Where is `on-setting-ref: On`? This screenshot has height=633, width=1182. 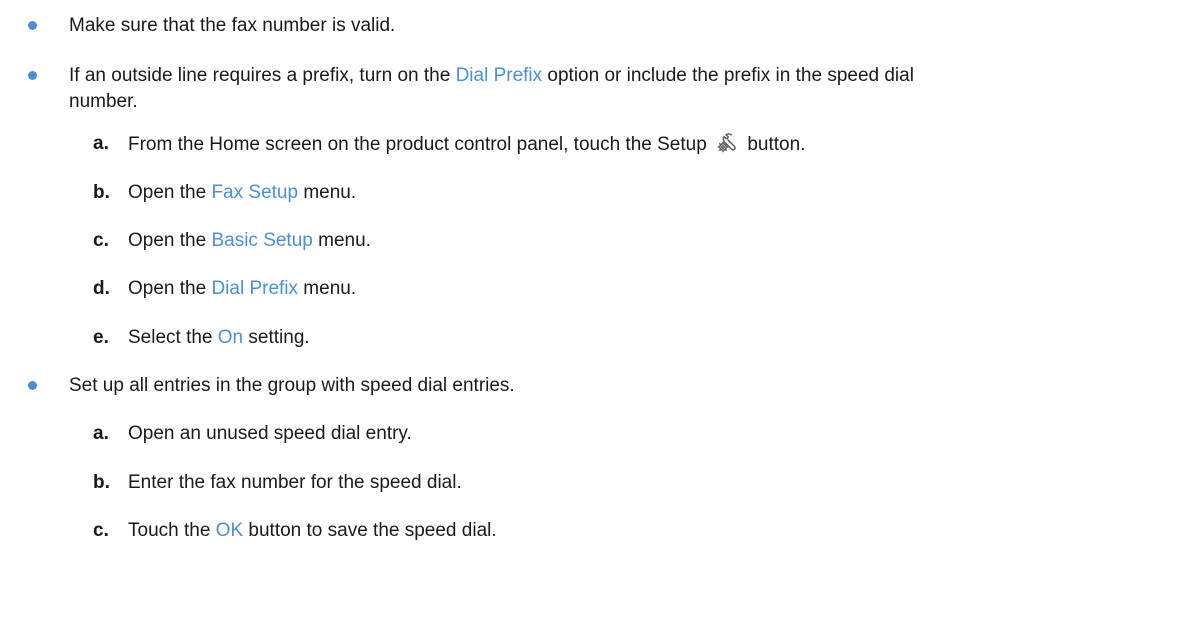
on-setting-ref: On is located at coordinates (230, 337).